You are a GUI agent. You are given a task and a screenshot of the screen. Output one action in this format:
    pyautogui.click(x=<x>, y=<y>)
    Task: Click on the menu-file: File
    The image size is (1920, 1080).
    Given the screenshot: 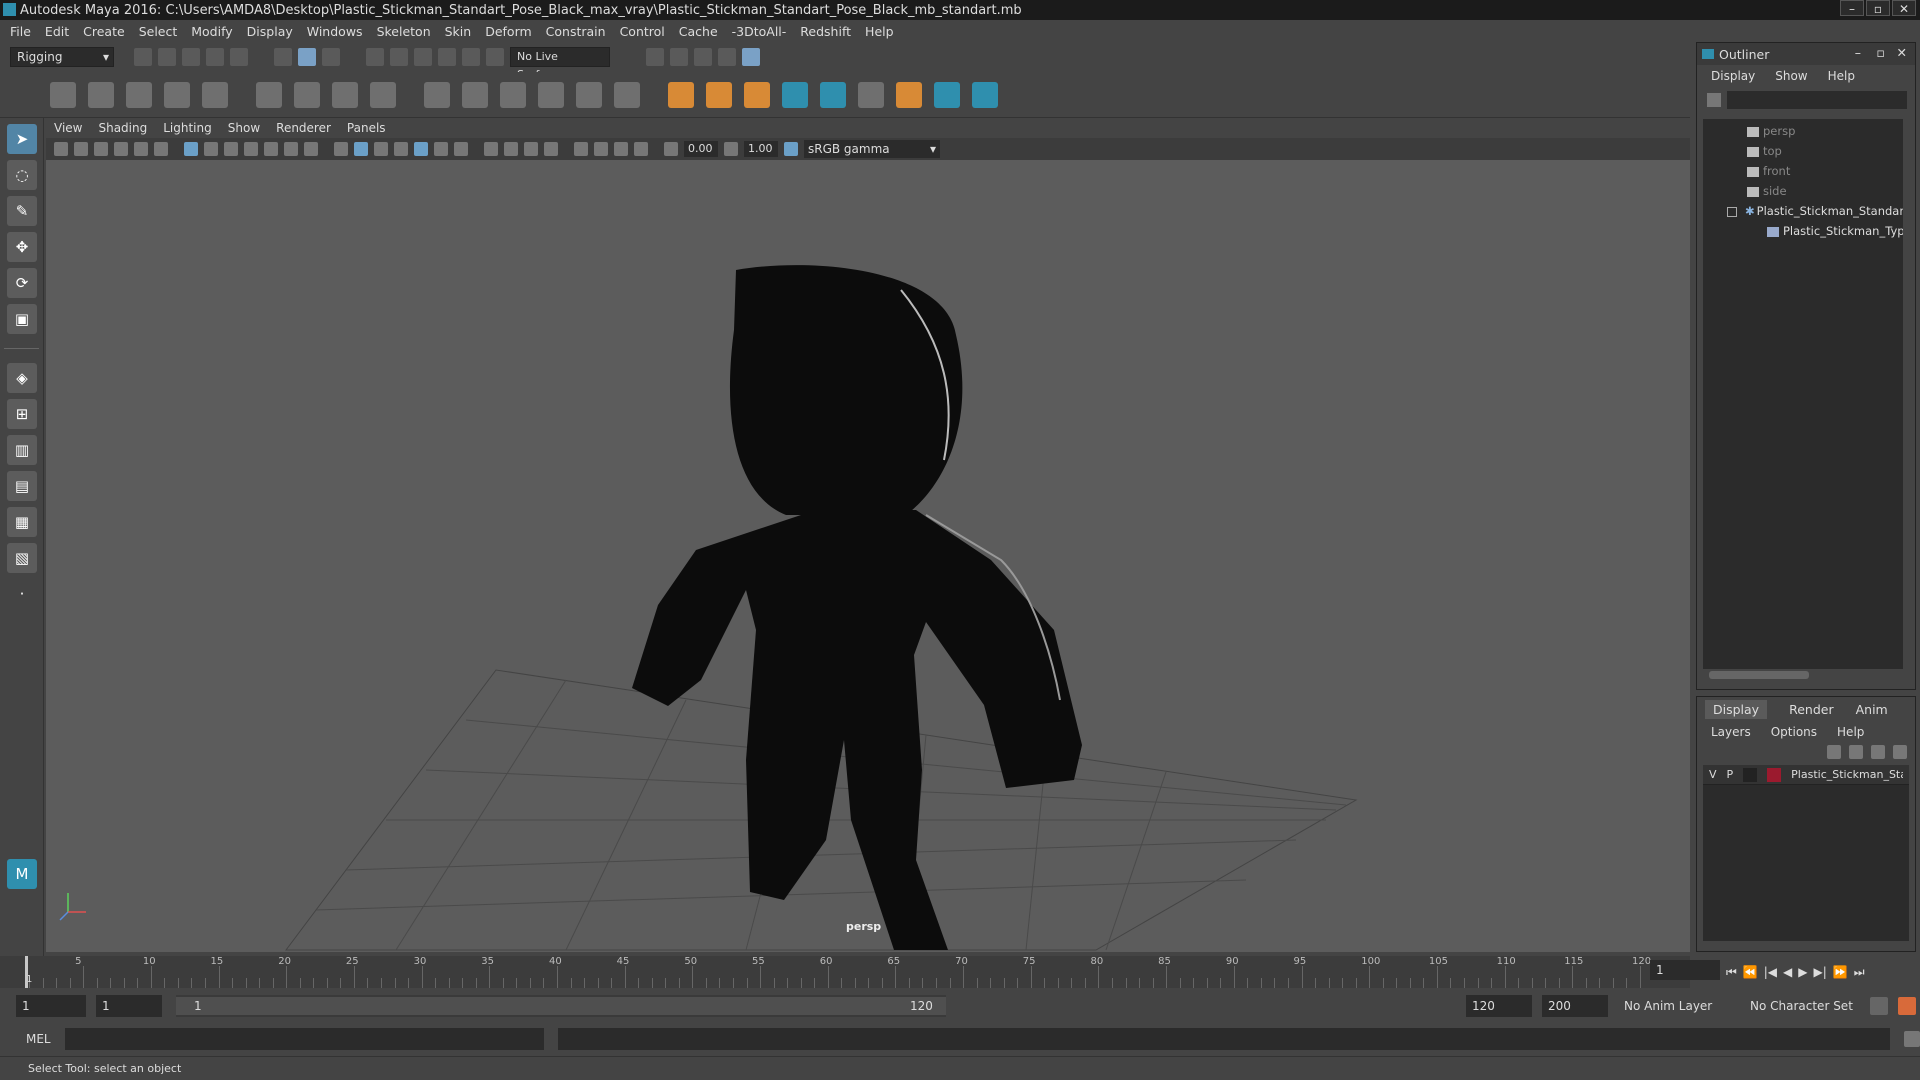 What is the action you would take?
    pyautogui.click(x=20, y=31)
    